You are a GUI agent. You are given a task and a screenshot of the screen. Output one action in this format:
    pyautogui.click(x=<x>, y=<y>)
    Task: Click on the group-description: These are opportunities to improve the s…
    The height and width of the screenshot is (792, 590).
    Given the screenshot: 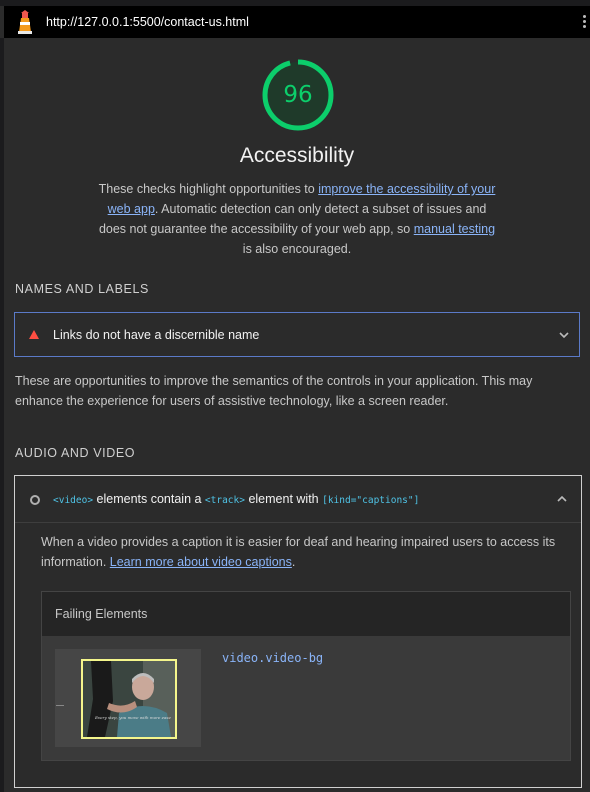 What is the action you would take?
    pyautogui.click(x=274, y=391)
    